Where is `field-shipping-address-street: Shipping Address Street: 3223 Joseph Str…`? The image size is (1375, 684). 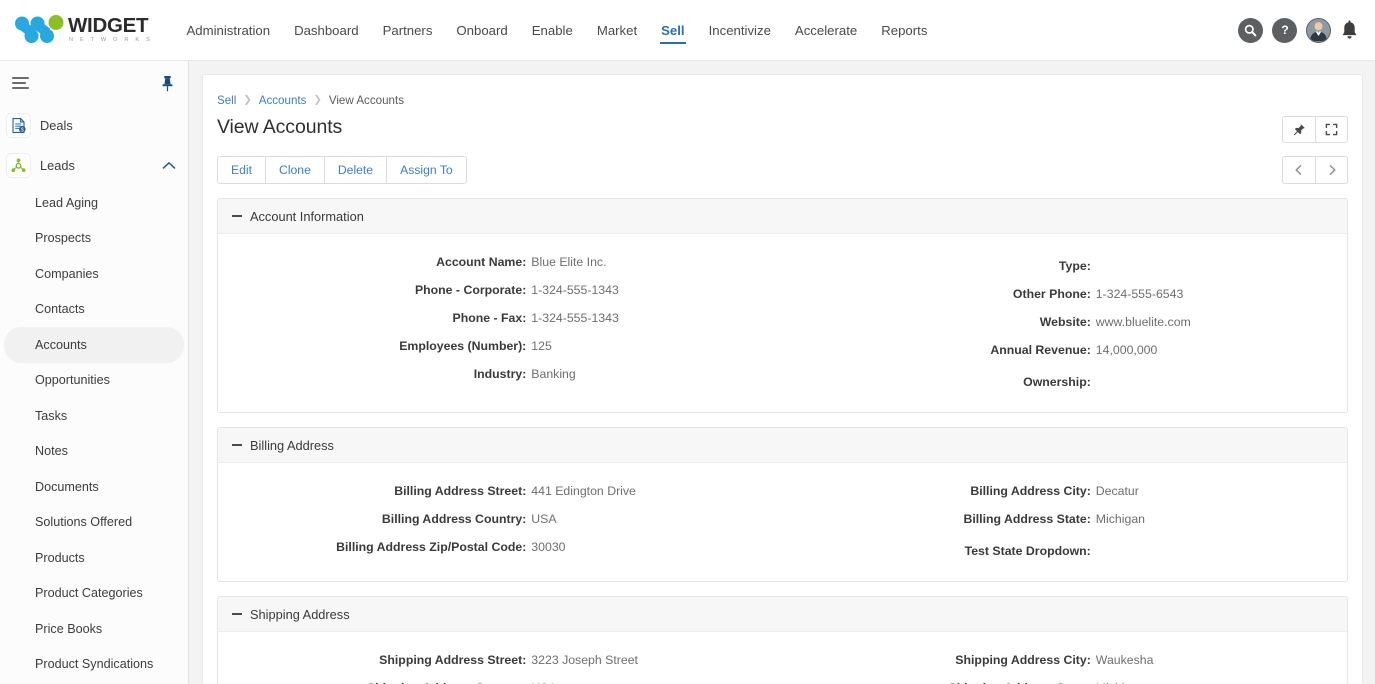
field-shipping-address-street: Shipping Address Street: 3223 Joseph Str… is located at coordinates (500, 660).